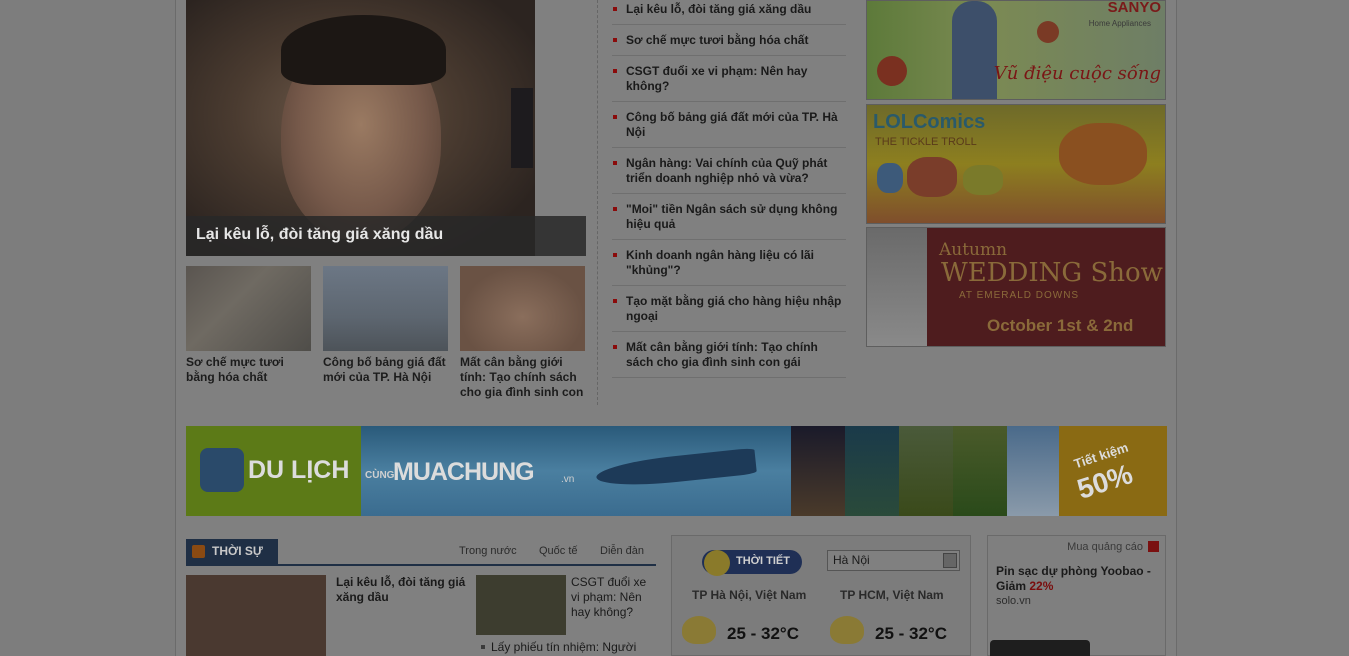 The image size is (1349, 656). What do you see at coordinates (222, 470) in the screenshot?
I see `muachung-logo-icon` at bounding box center [222, 470].